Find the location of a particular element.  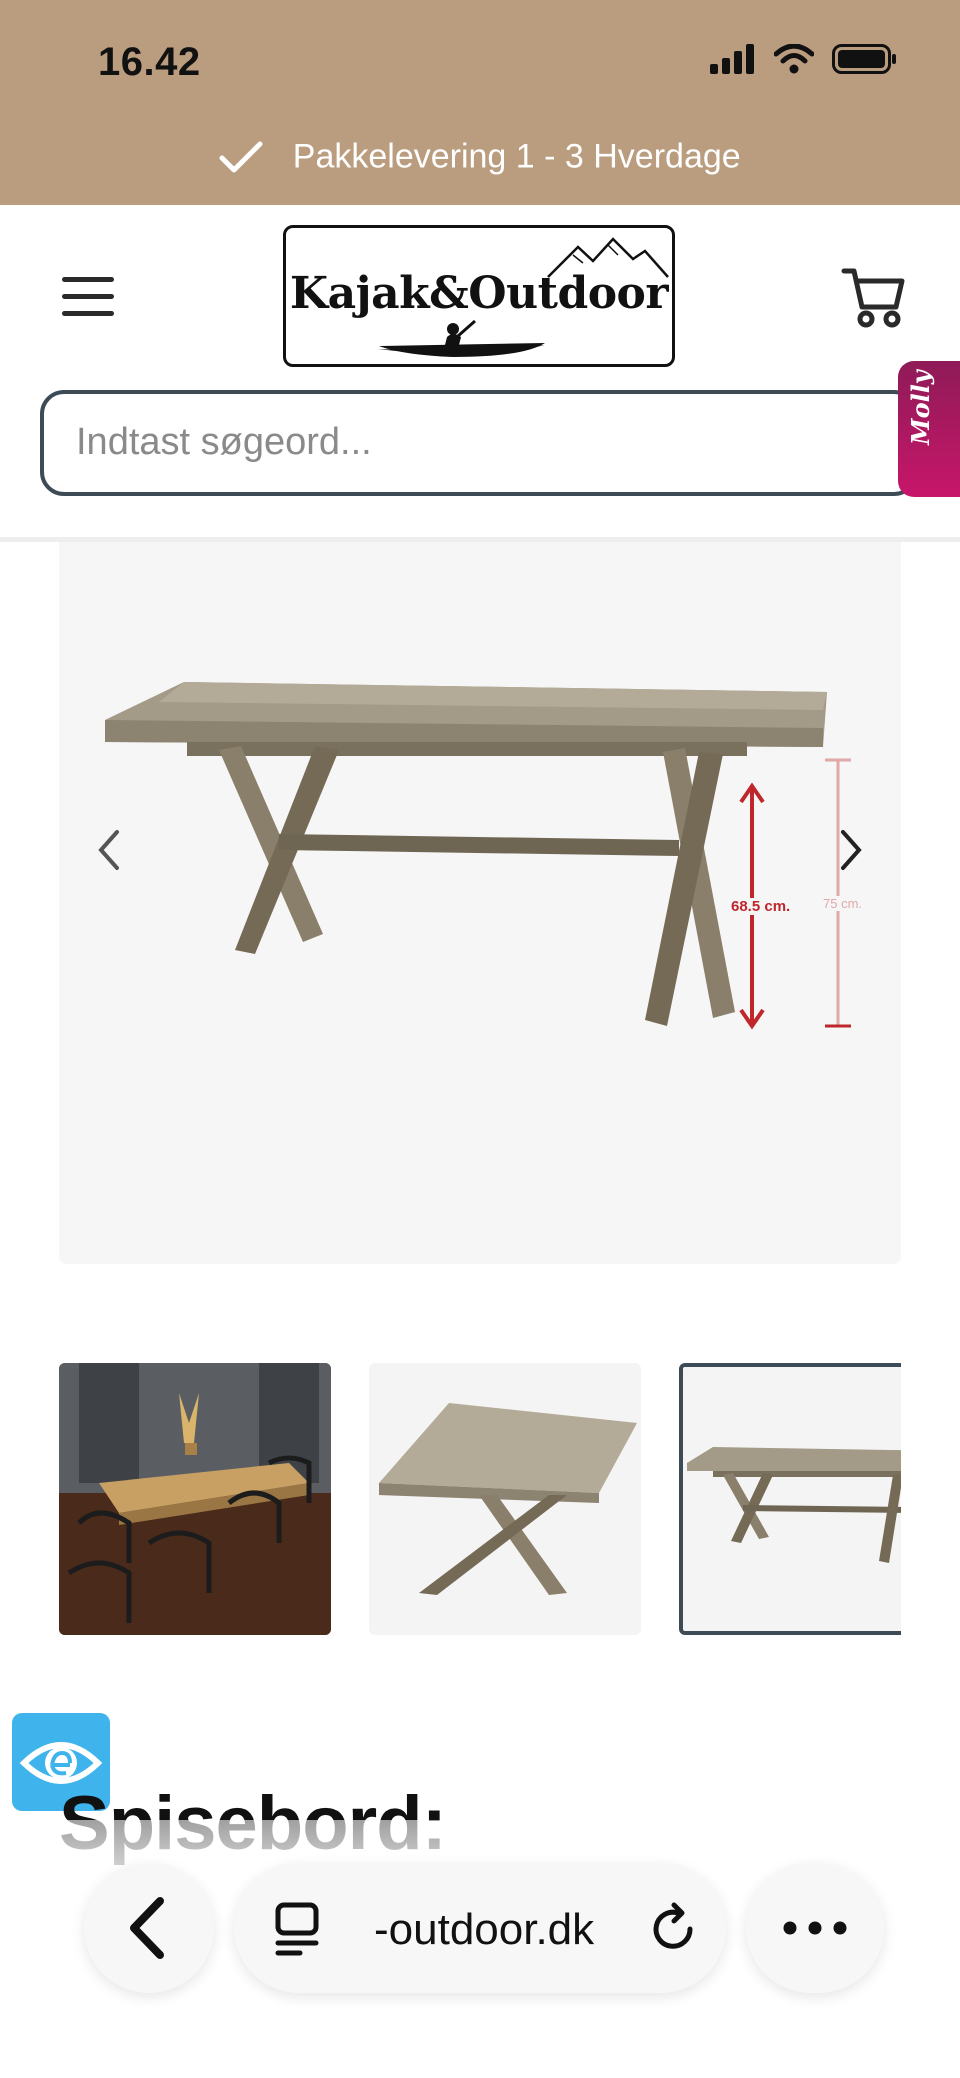

browser-address-bar: -outdoor.dk is located at coordinates (480, 1928).